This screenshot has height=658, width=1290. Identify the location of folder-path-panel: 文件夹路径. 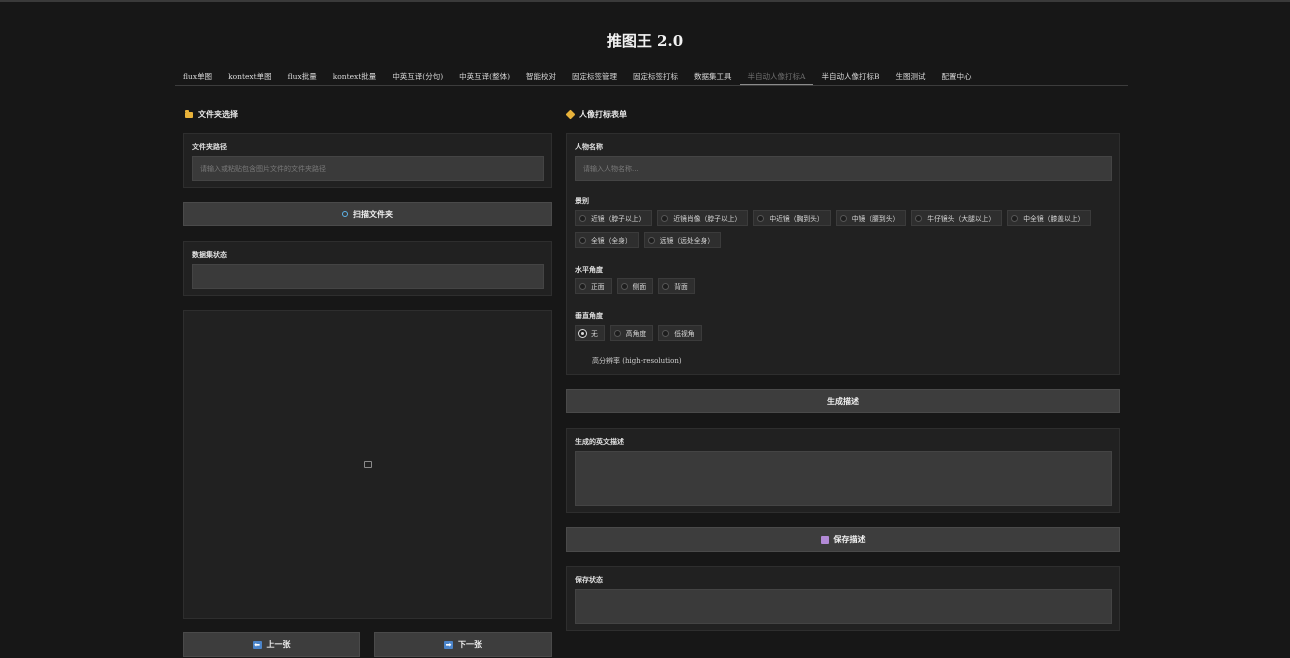
(367, 160).